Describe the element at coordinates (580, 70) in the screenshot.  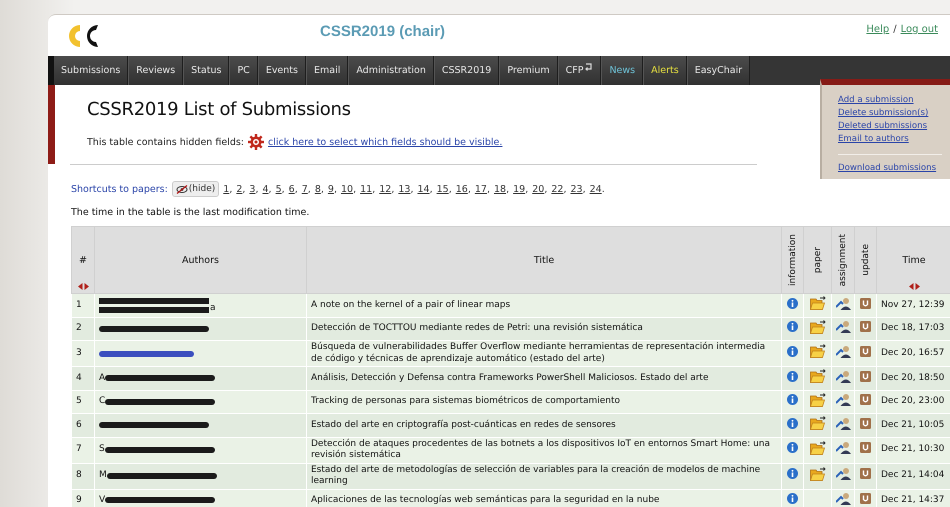
I see `menu-tab: CFP` at that location.